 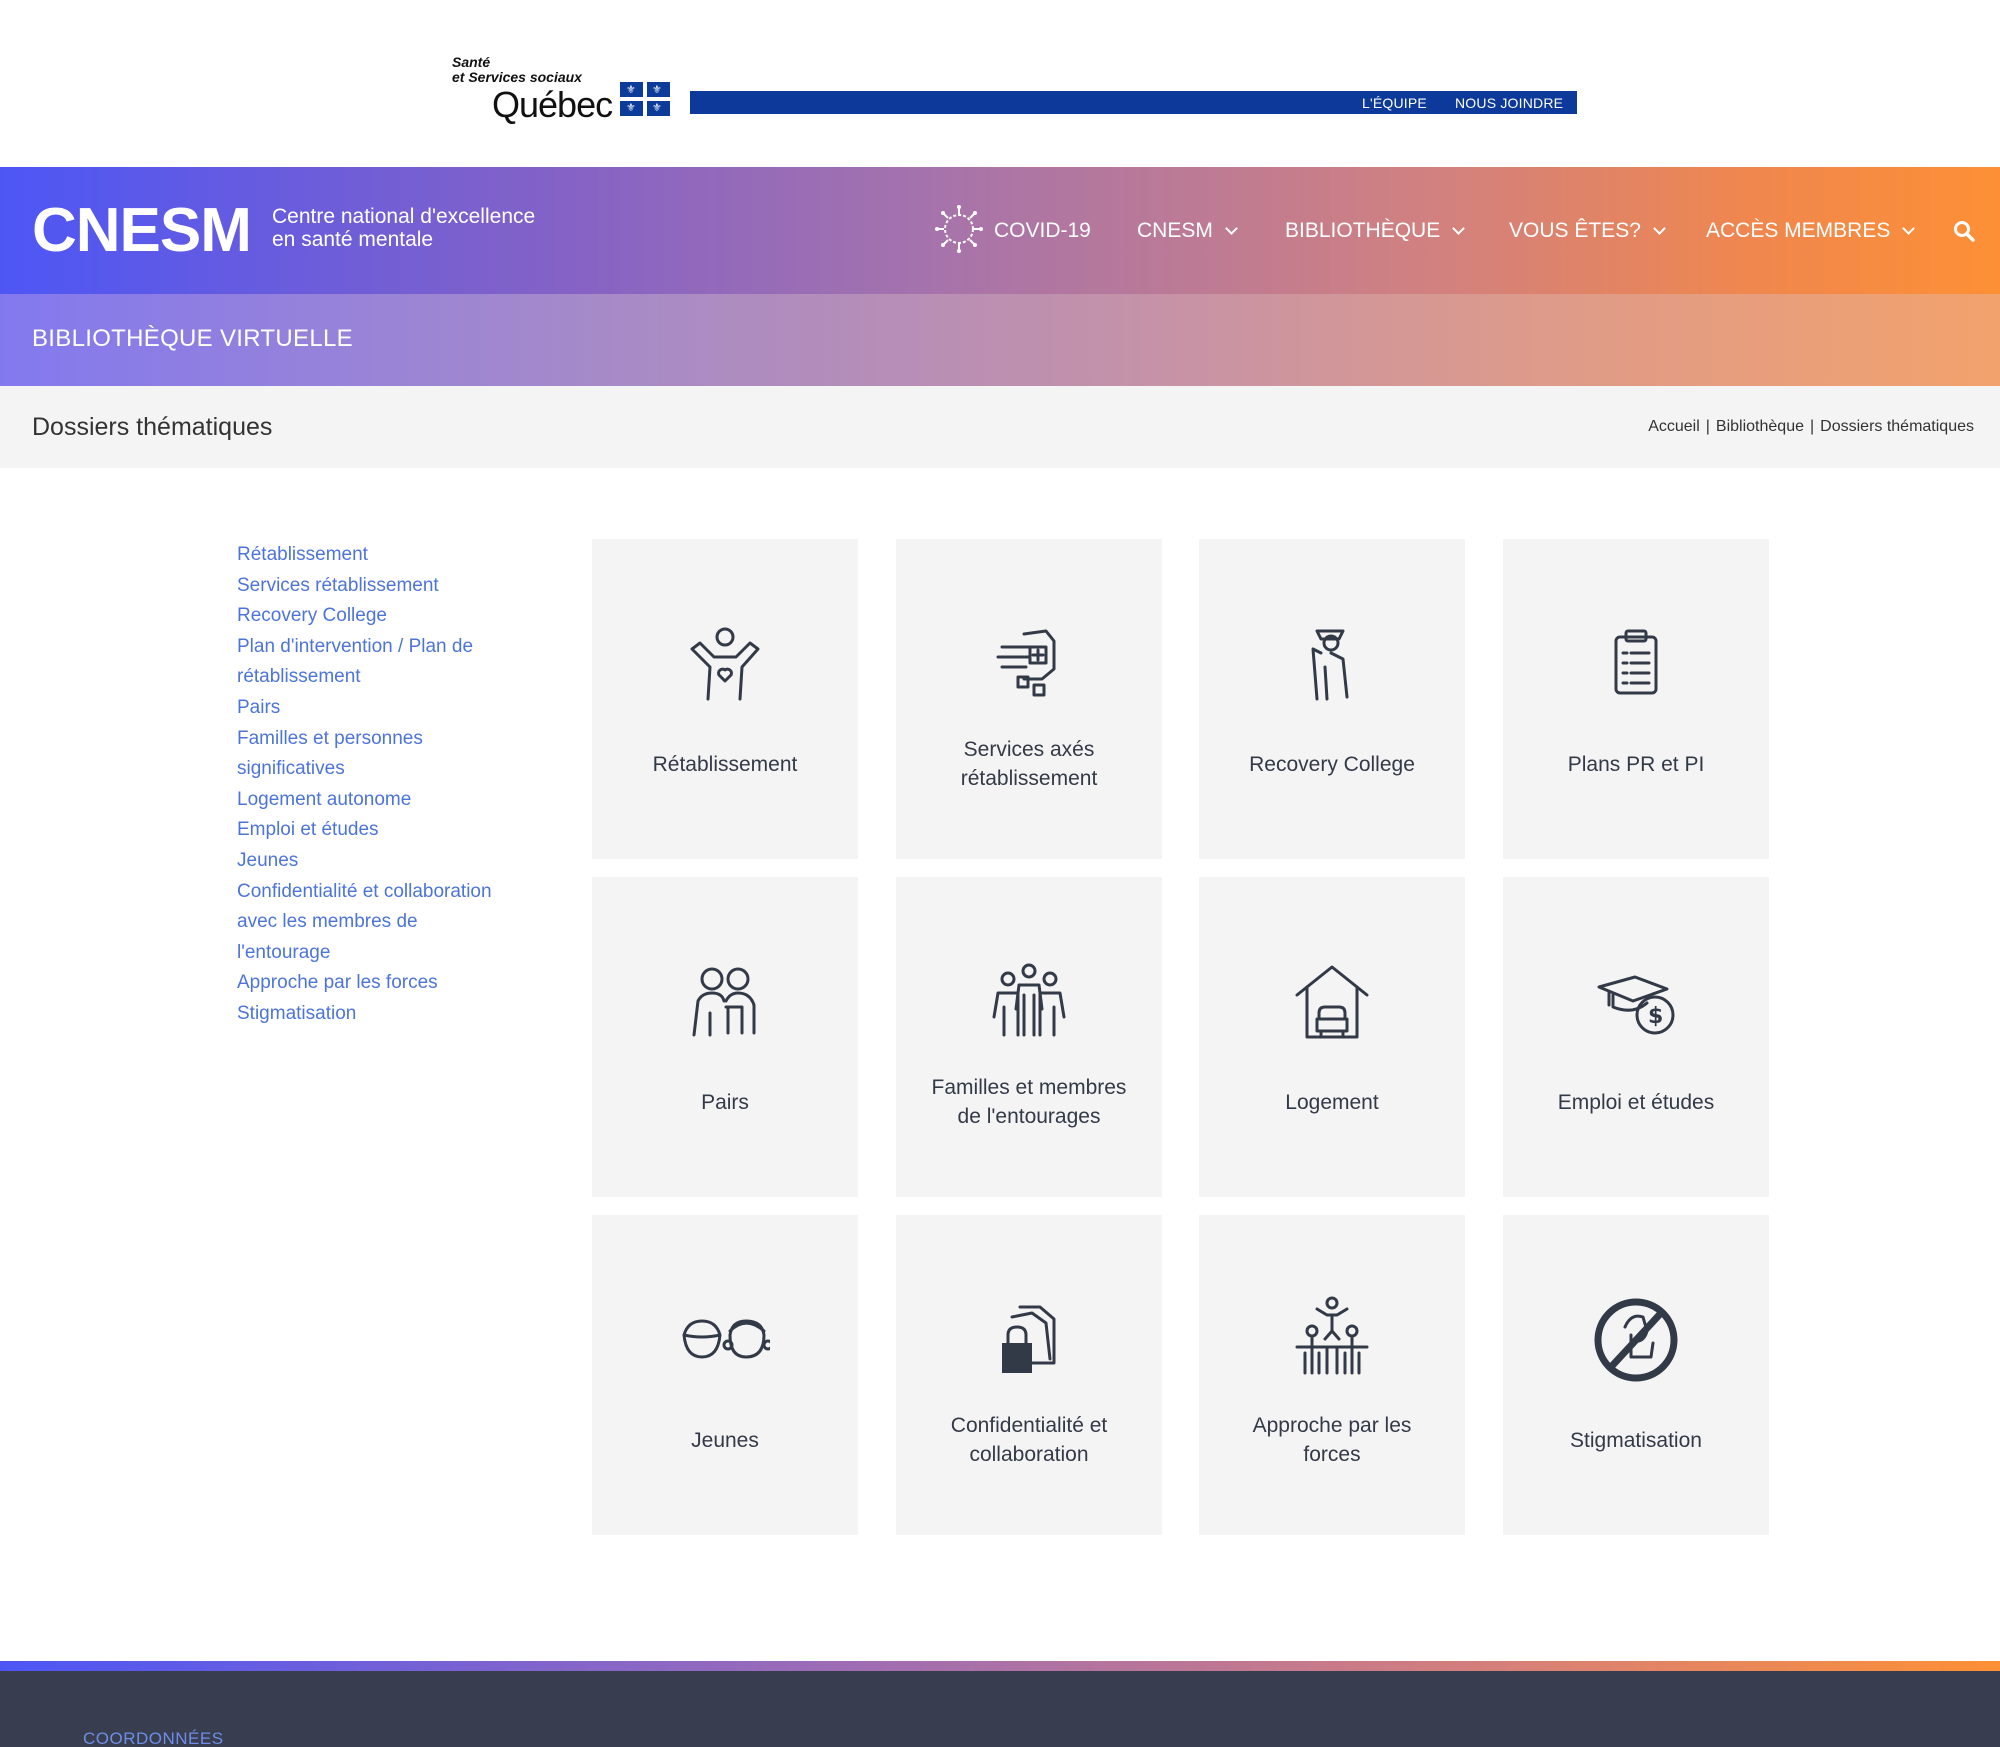 I want to click on topic-card-label-line: Logement, so click(x=1332, y=1102).